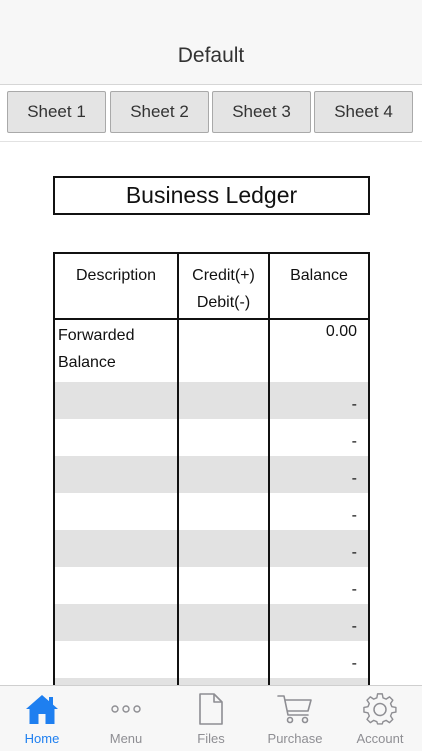 The width and height of the screenshot is (422, 751). I want to click on ellipsis-icon, so click(126, 709).